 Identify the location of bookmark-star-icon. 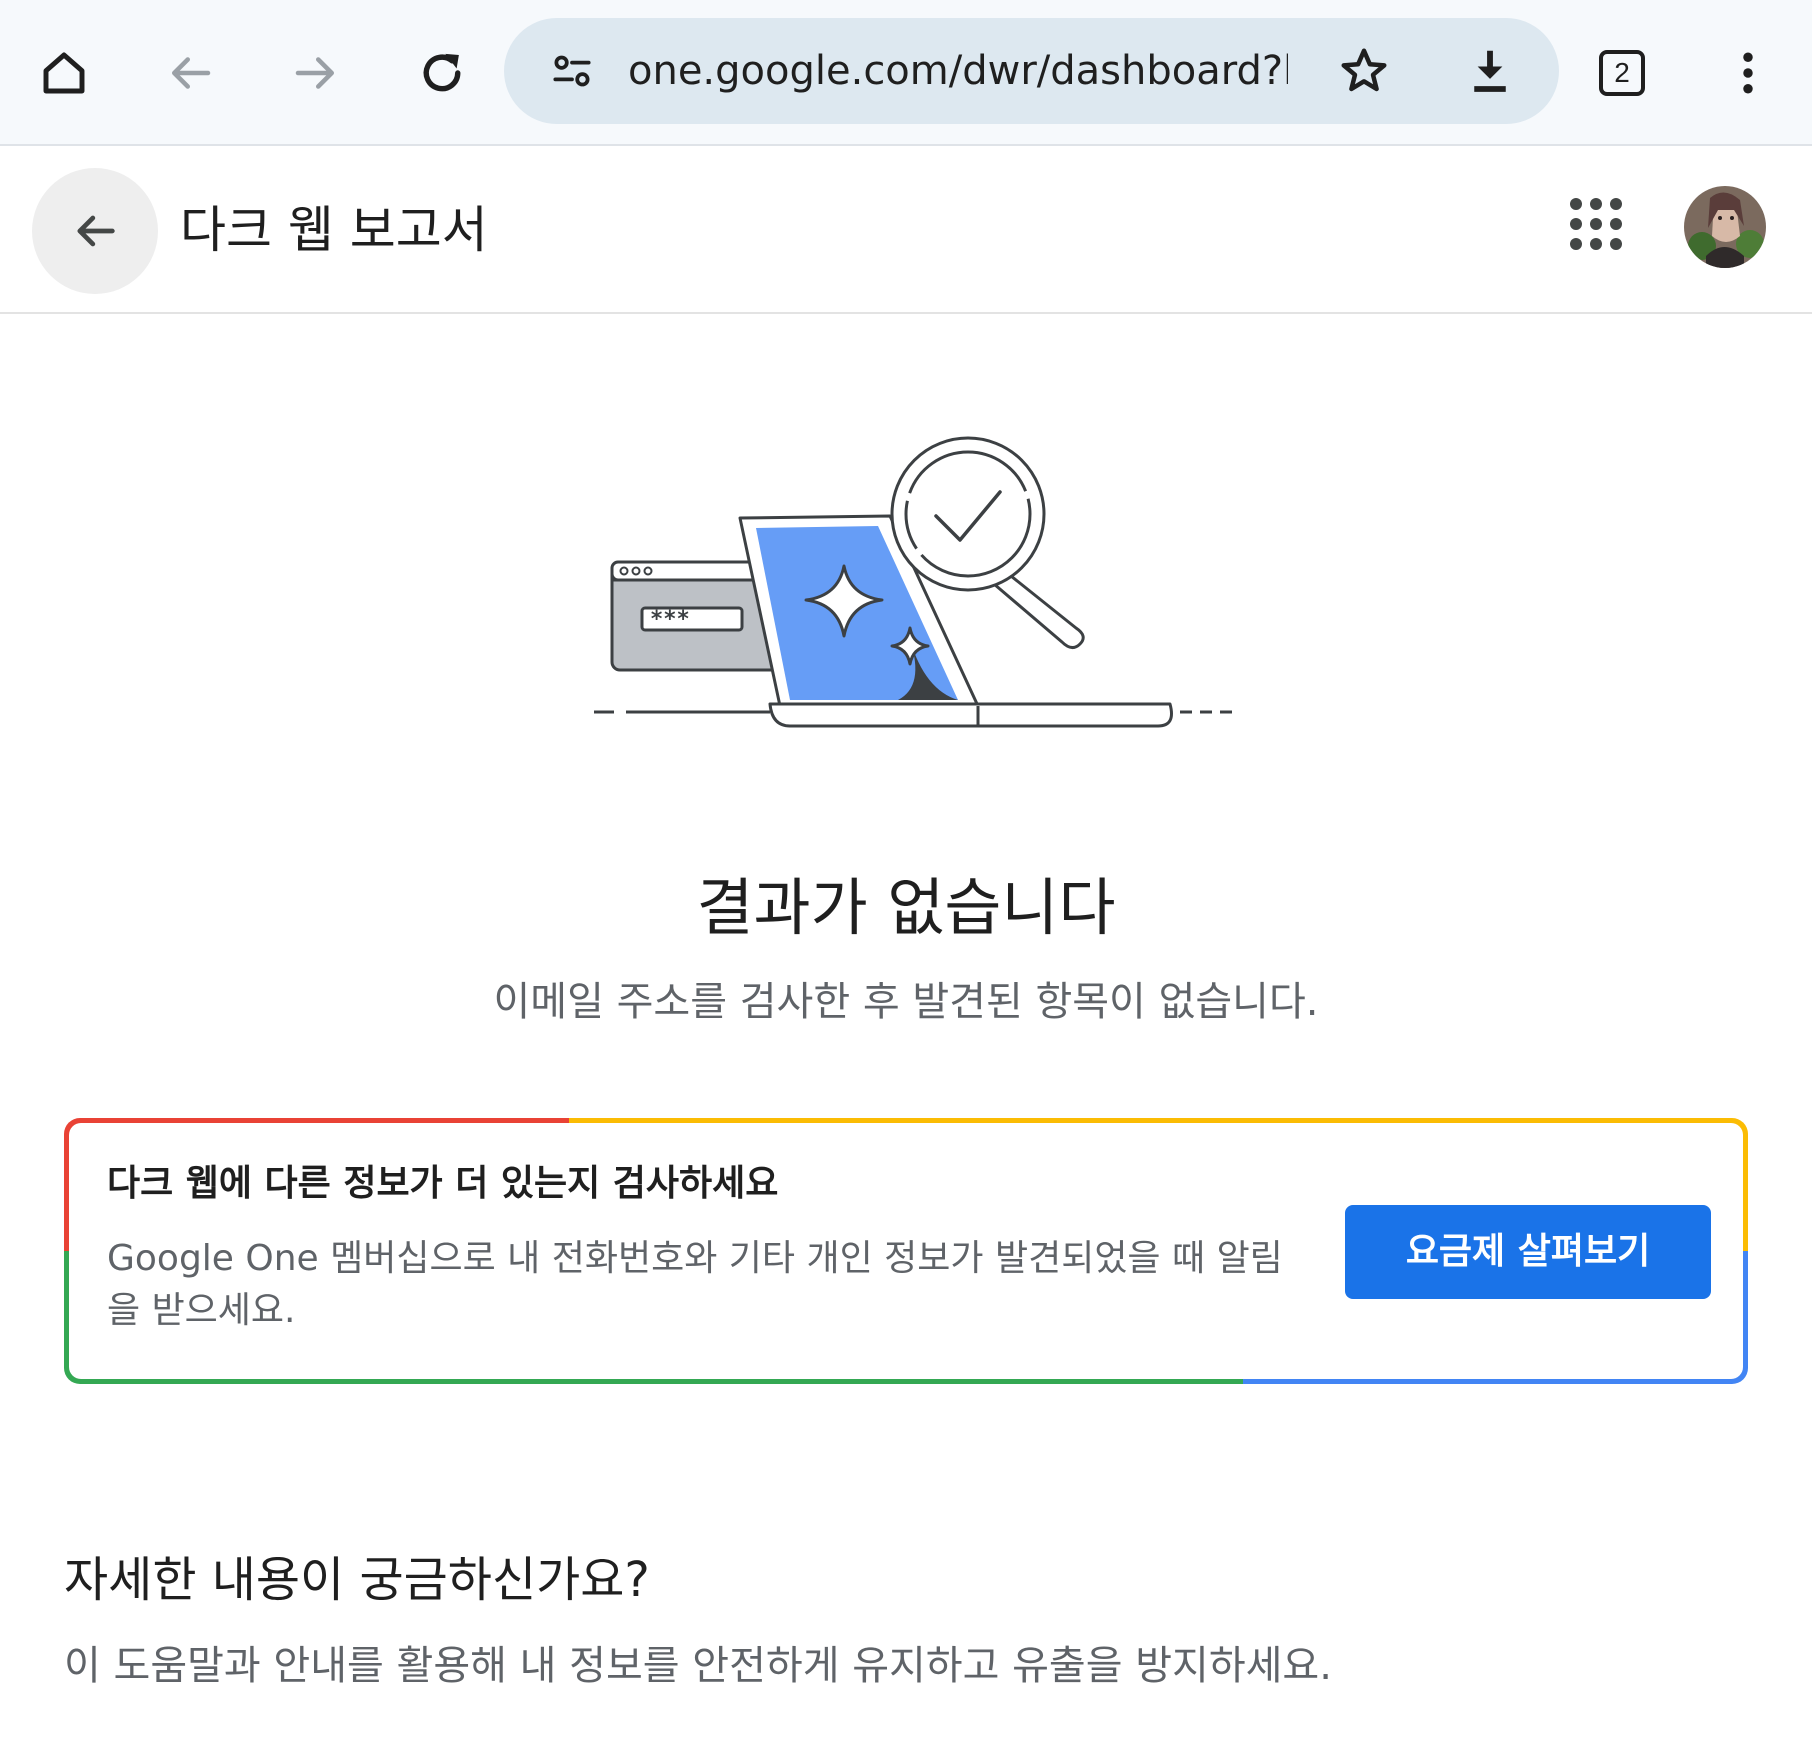
(1364, 71).